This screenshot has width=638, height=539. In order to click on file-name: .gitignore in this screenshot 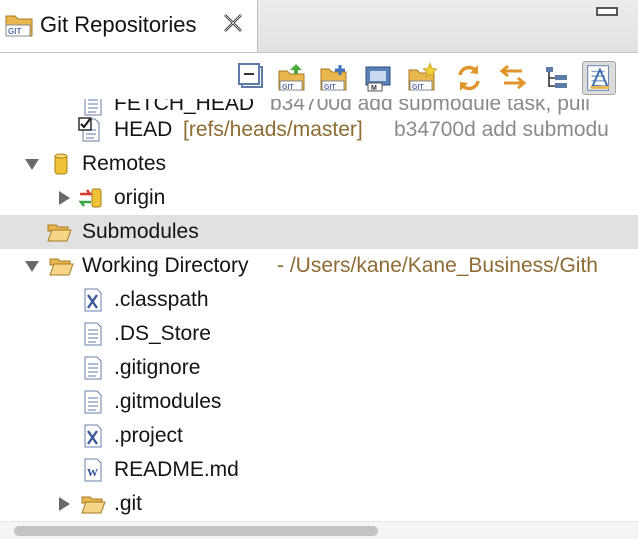, I will do `click(157, 367)`.